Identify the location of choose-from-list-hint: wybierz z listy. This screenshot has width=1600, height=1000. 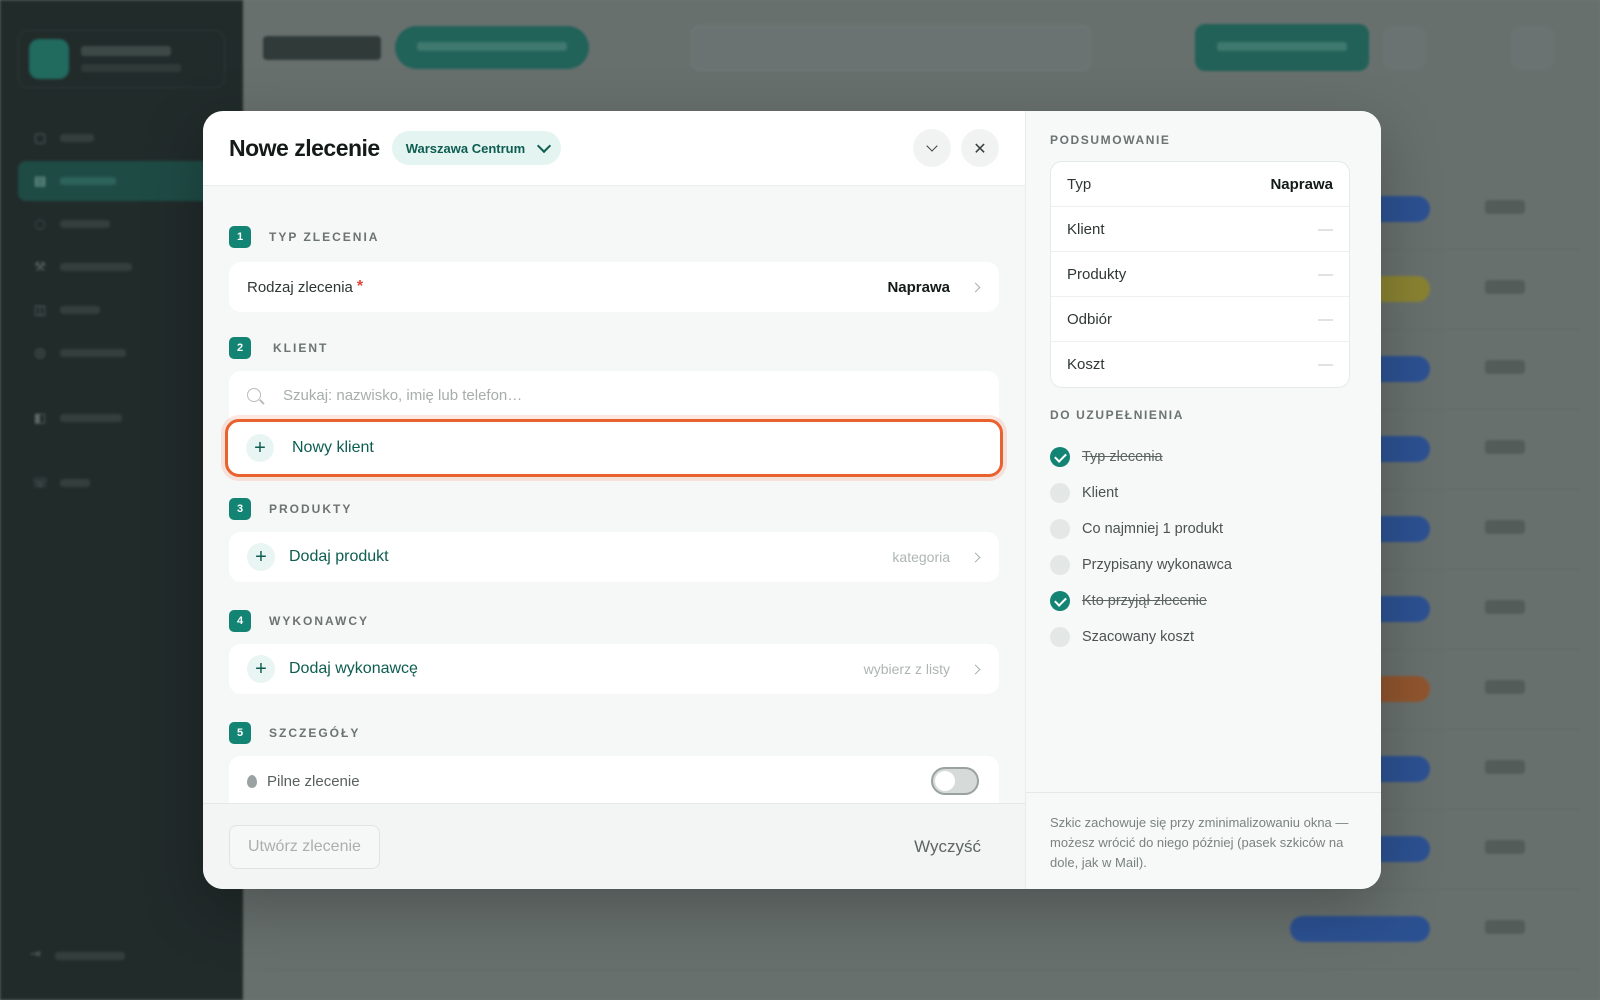
(906, 669).